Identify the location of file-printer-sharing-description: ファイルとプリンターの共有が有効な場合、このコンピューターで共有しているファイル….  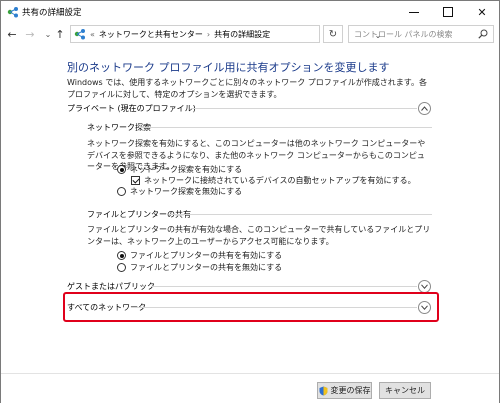
(259, 235).